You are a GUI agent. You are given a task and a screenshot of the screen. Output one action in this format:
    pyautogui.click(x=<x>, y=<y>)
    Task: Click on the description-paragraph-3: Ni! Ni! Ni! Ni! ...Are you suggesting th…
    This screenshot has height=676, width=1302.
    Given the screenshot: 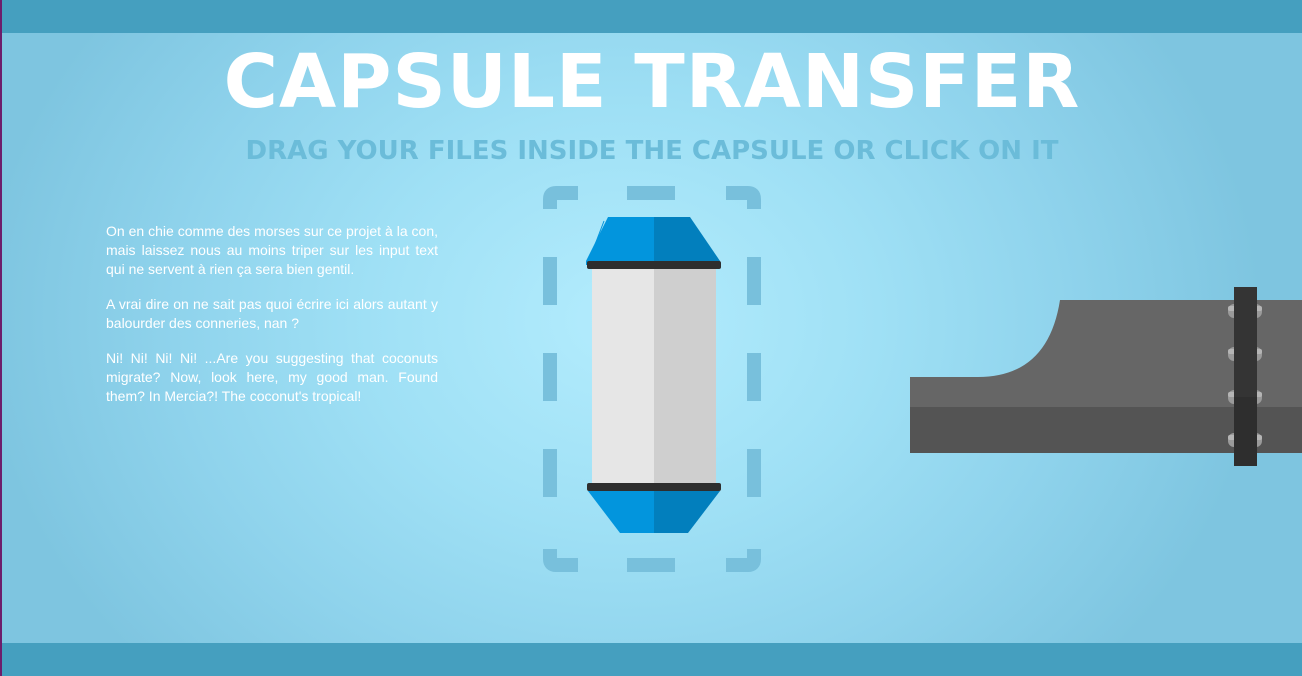 What is the action you would take?
    pyautogui.click(x=272, y=377)
    